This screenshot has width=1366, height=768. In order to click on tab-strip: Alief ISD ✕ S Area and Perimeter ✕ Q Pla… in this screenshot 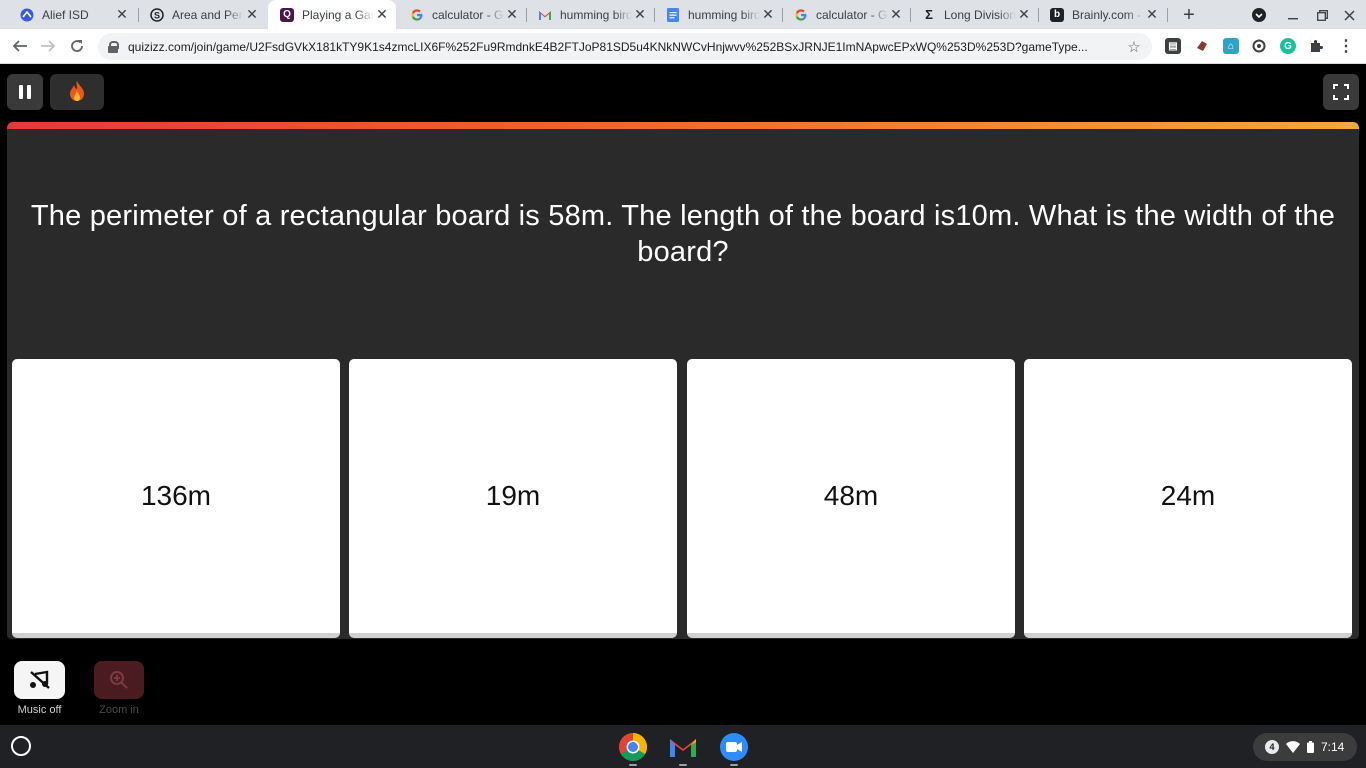, I will do `click(683, 14)`.